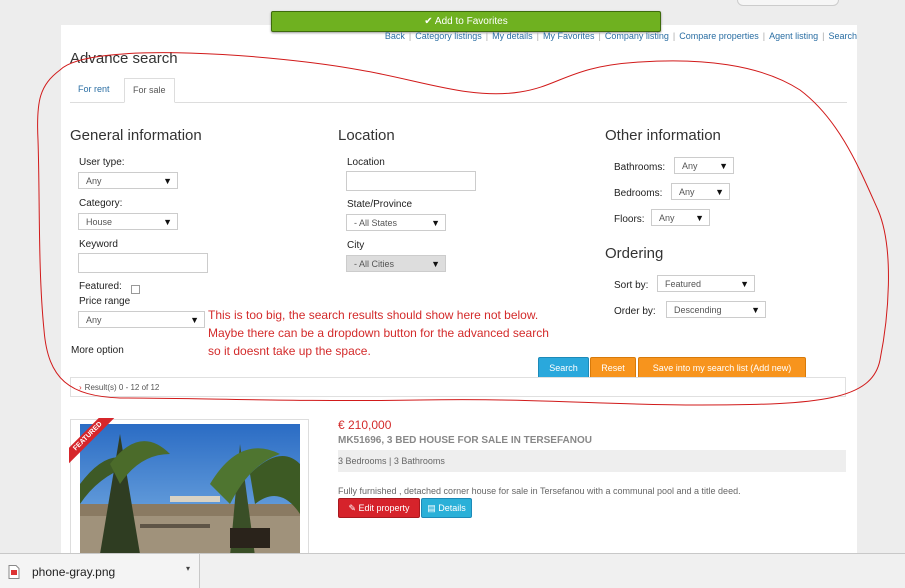  I want to click on listing-specs: 3 Bedrooms | 3 Bathrooms, so click(592, 461).